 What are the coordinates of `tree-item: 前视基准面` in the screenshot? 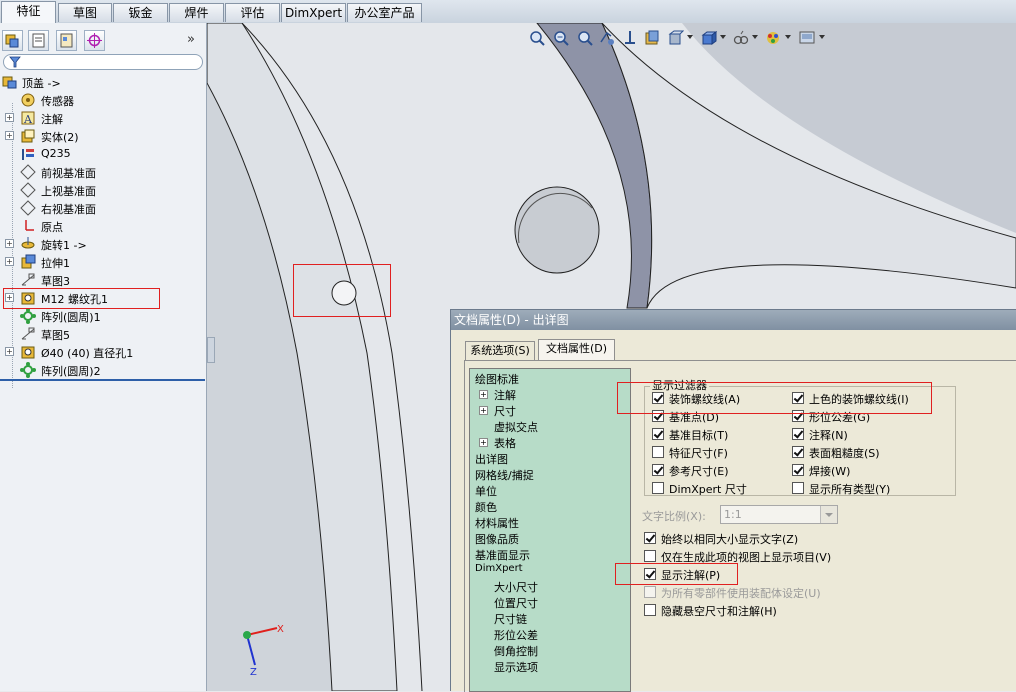 It's located at (103, 172).